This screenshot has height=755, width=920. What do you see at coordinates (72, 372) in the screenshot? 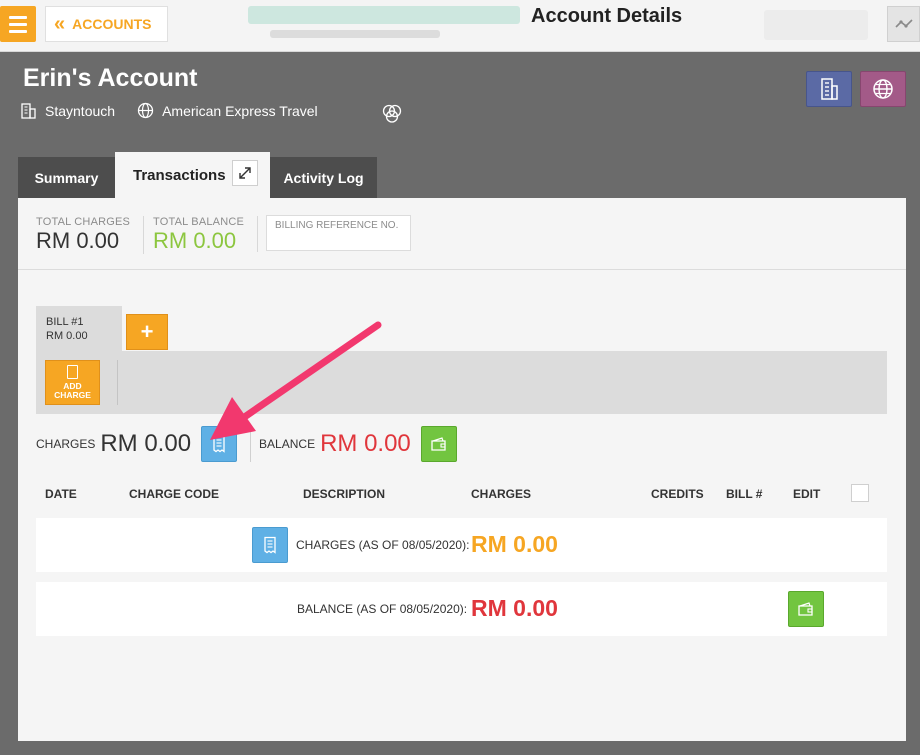
I see `calculator-icon` at bounding box center [72, 372].